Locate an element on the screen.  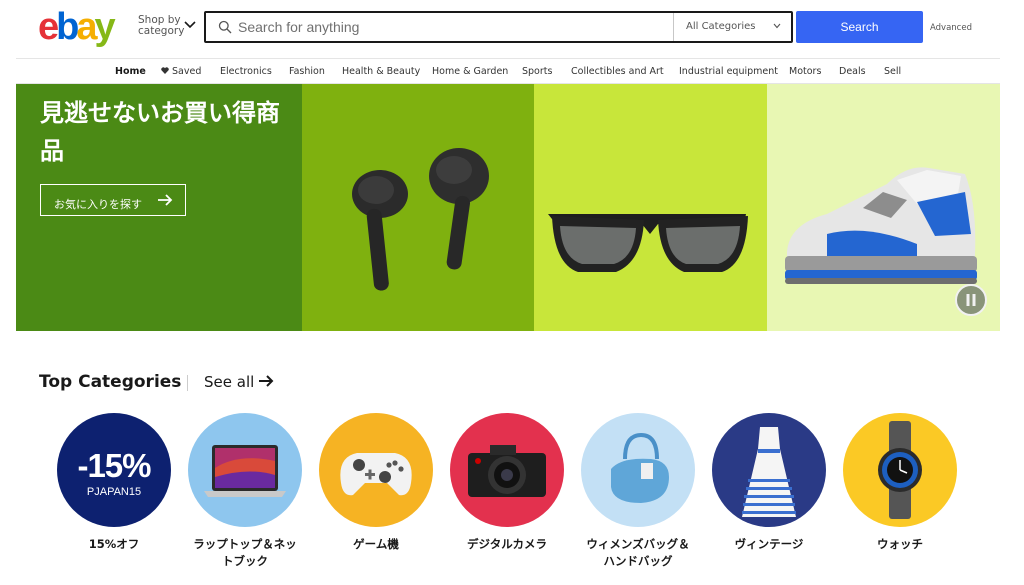
sunglasses-image is located at coordinates (648, 243).